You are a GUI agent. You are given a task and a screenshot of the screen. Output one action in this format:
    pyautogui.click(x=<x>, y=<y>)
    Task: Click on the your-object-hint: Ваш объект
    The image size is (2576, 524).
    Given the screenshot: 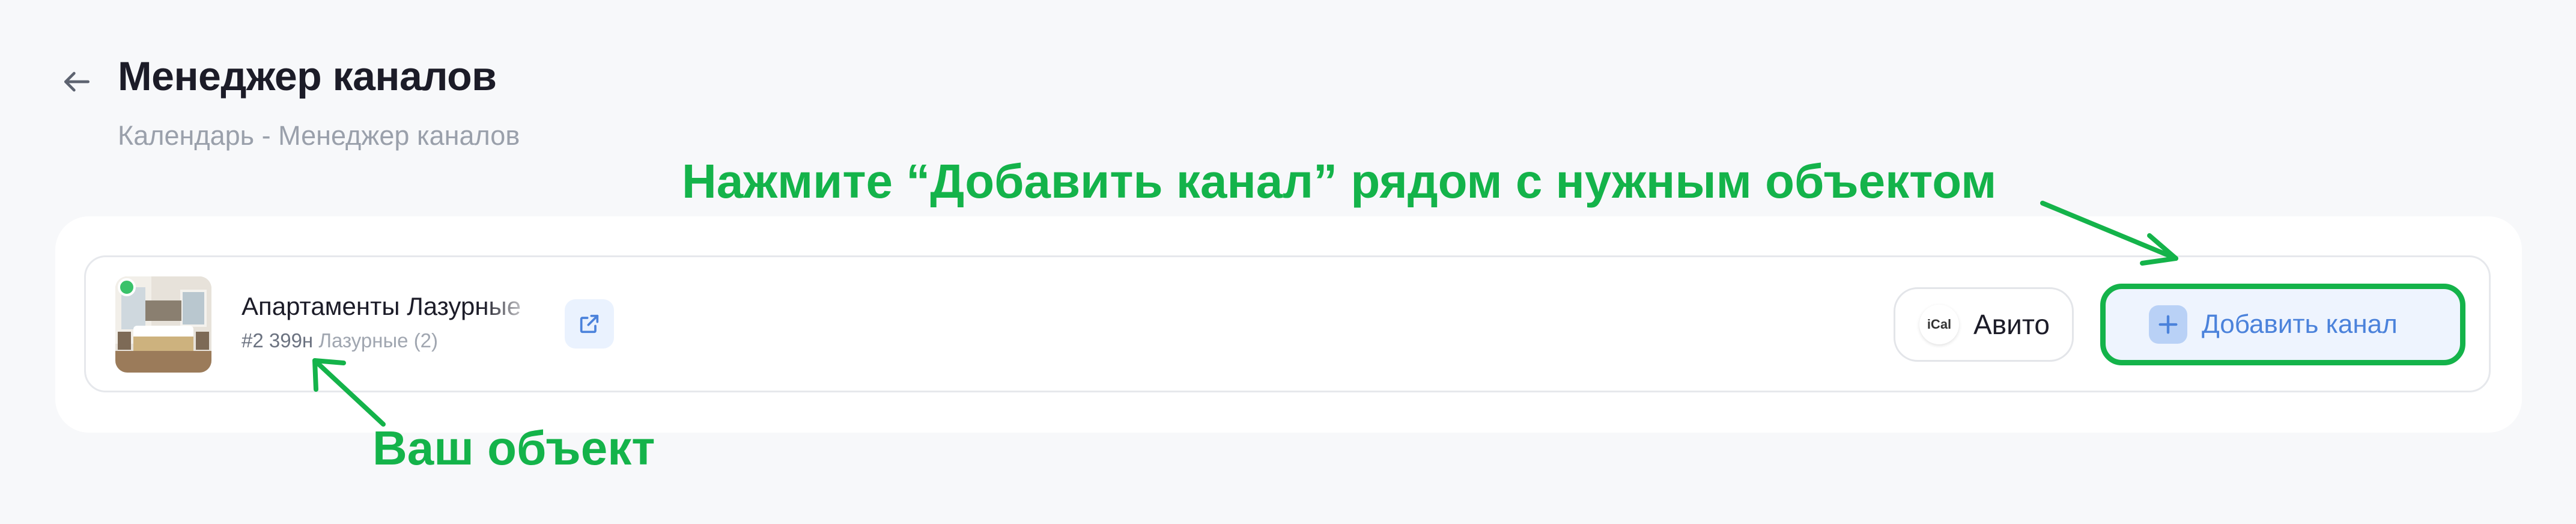 What is the action you would take?
    pyautogui.click(x=513, y=448)
    